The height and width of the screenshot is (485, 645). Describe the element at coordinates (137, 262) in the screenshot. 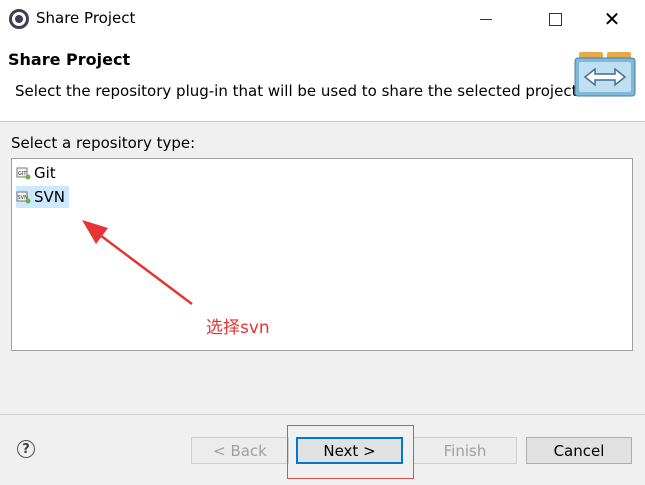

I see `annotation-arrow` at that location.